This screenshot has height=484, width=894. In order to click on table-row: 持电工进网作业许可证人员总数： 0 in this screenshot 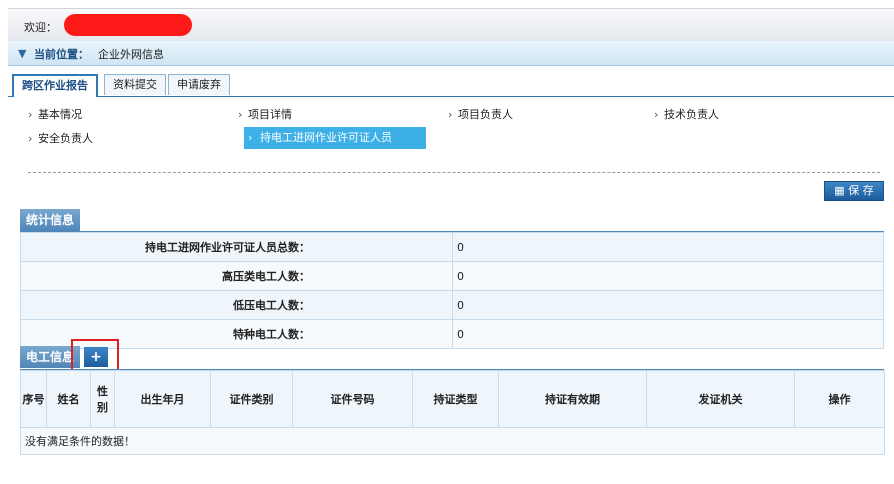, I will do `click(452, 247)`.